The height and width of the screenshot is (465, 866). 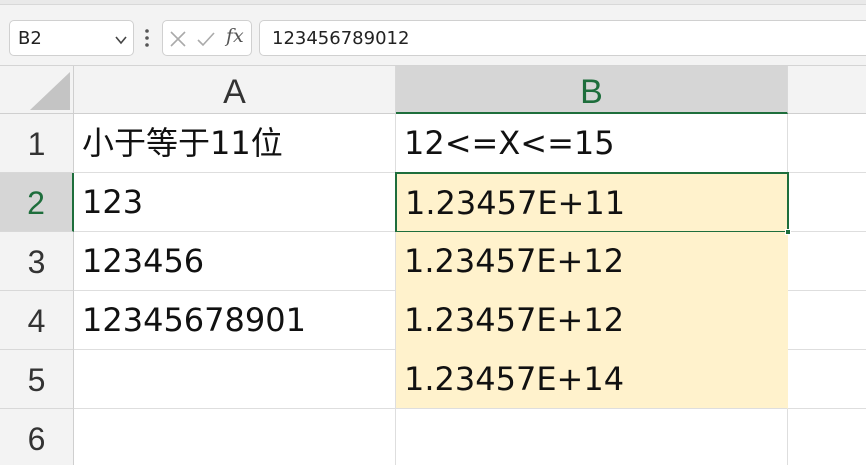 I want to click on more-vertical-icon, so click(x=147, y=38).